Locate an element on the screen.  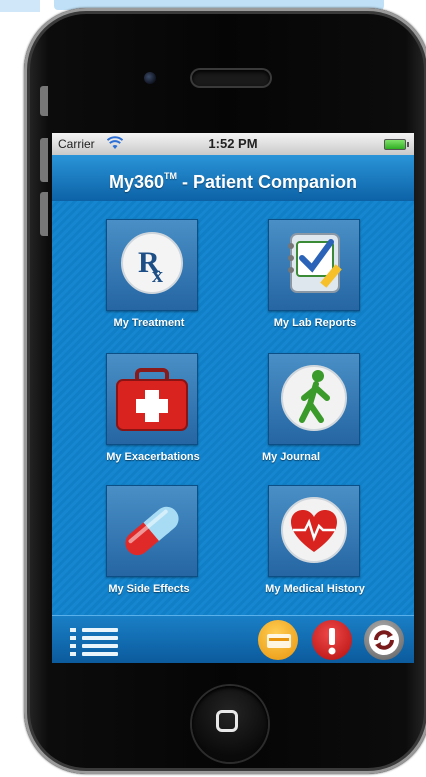
my-exacerbations-tile: My Exacerbations is located at coordinates (138, 413).